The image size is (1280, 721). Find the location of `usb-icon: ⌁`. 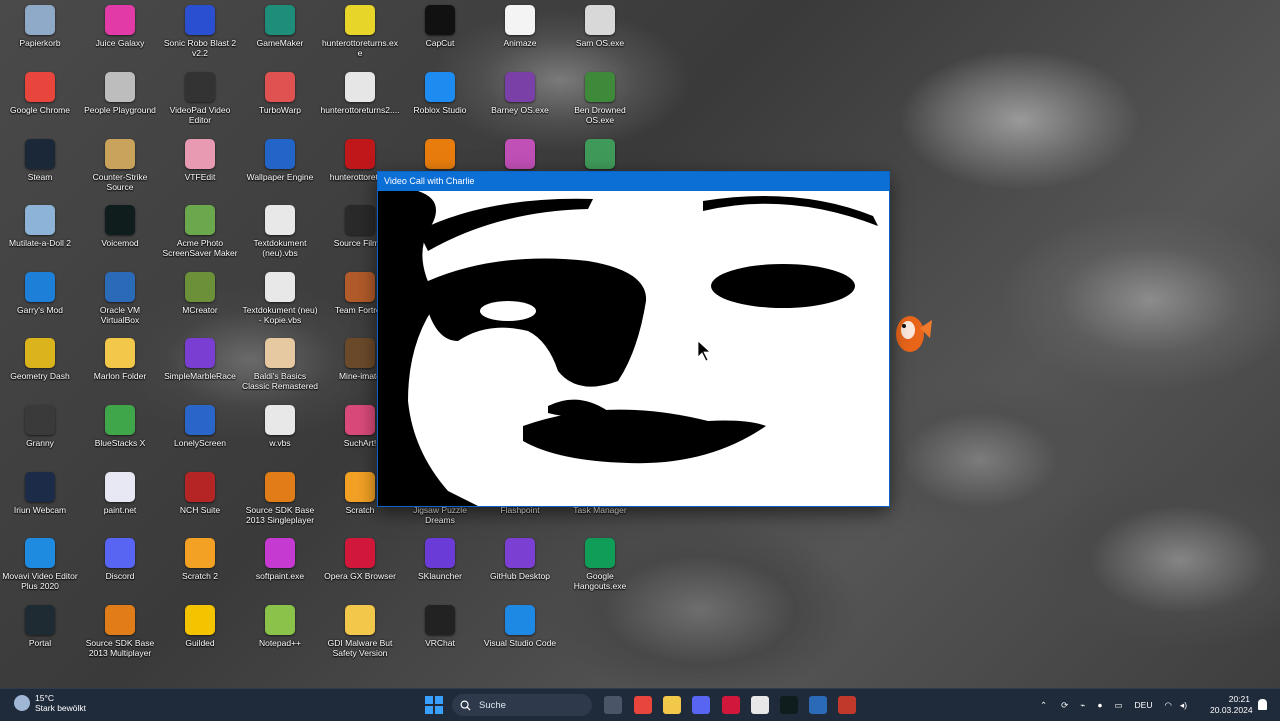

usb-icon: ⌁ is located at coordinates (1082, 705).